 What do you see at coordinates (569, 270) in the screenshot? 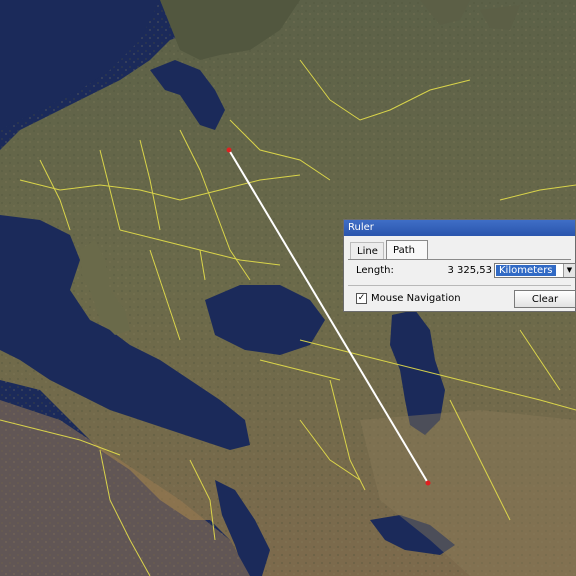
I see `chevron-down-icon: ▼` at bounding box center [569, 270].